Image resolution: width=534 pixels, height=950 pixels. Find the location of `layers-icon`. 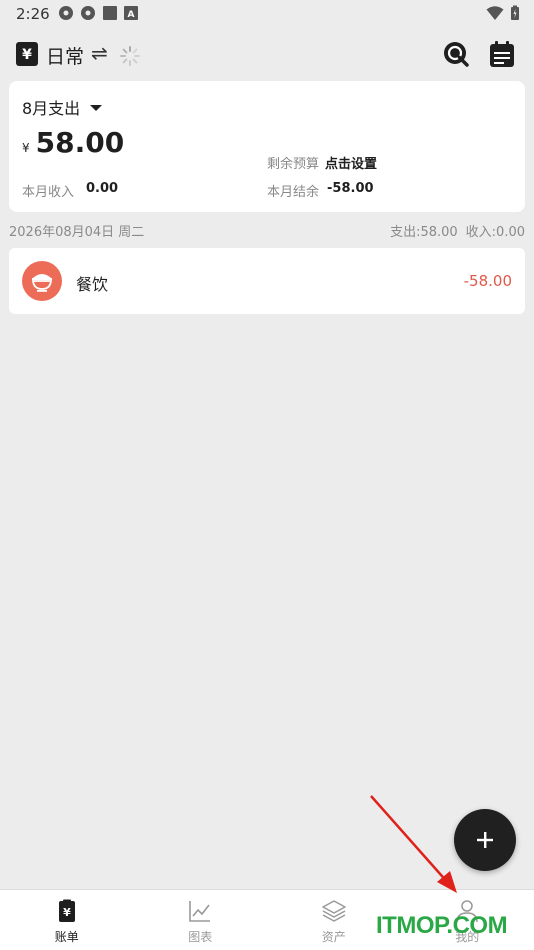

layers-icon is located at coordinates (334, 911).